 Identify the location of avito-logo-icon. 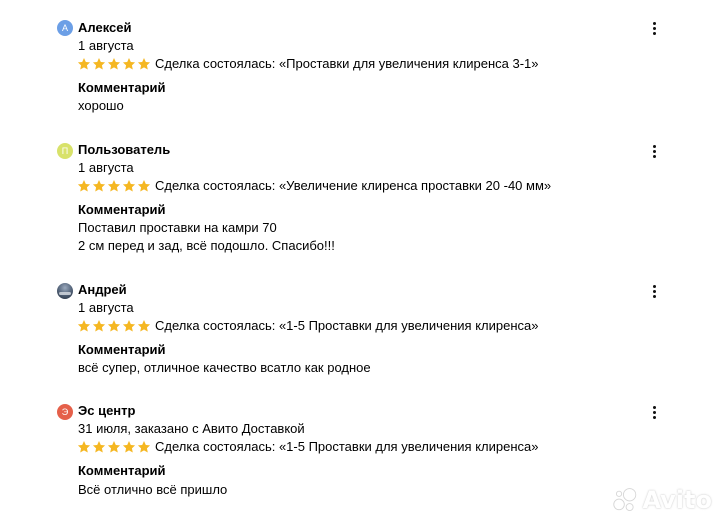
(625, 500).